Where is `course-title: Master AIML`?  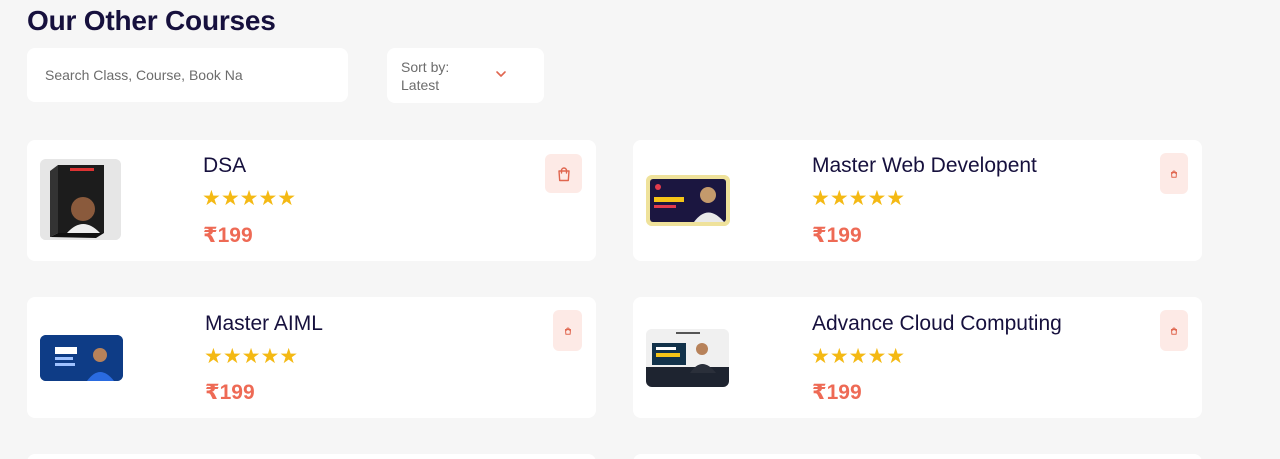
course-title: Master AIML is located at coordinates (264, 324).